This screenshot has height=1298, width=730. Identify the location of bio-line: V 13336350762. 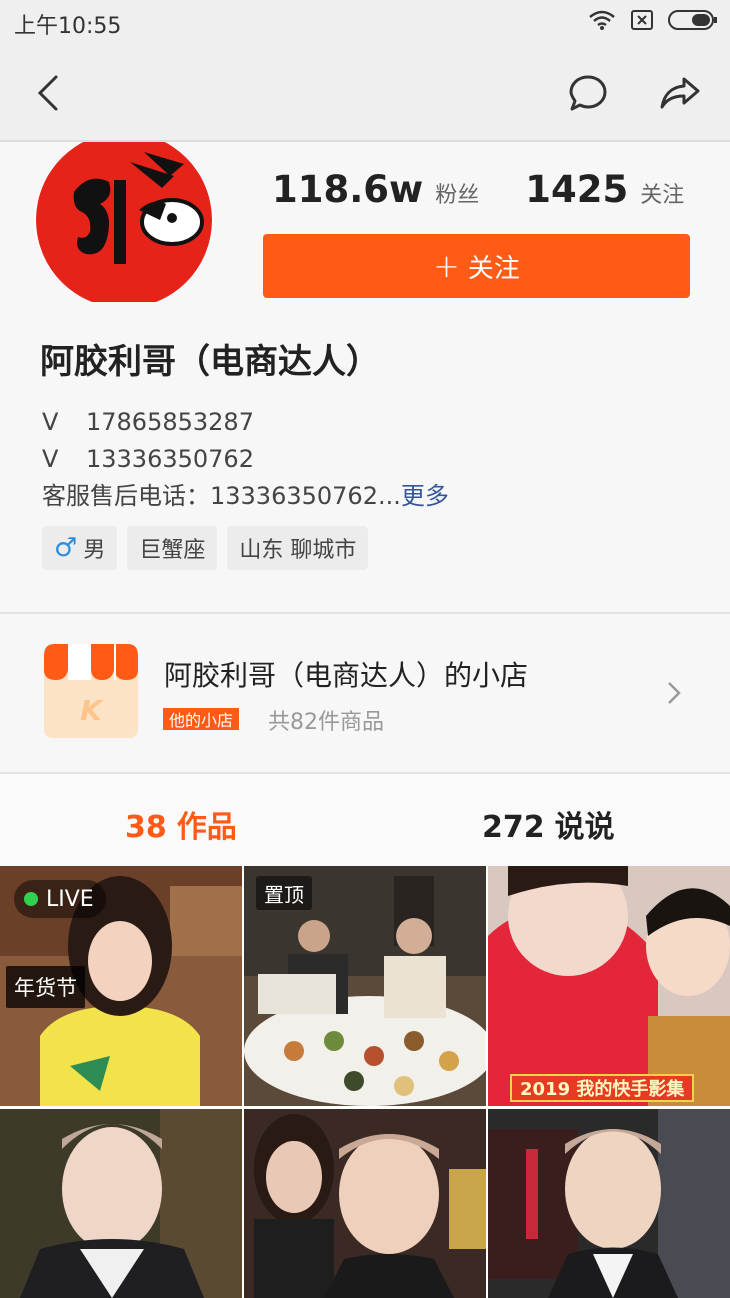
(245, 459).